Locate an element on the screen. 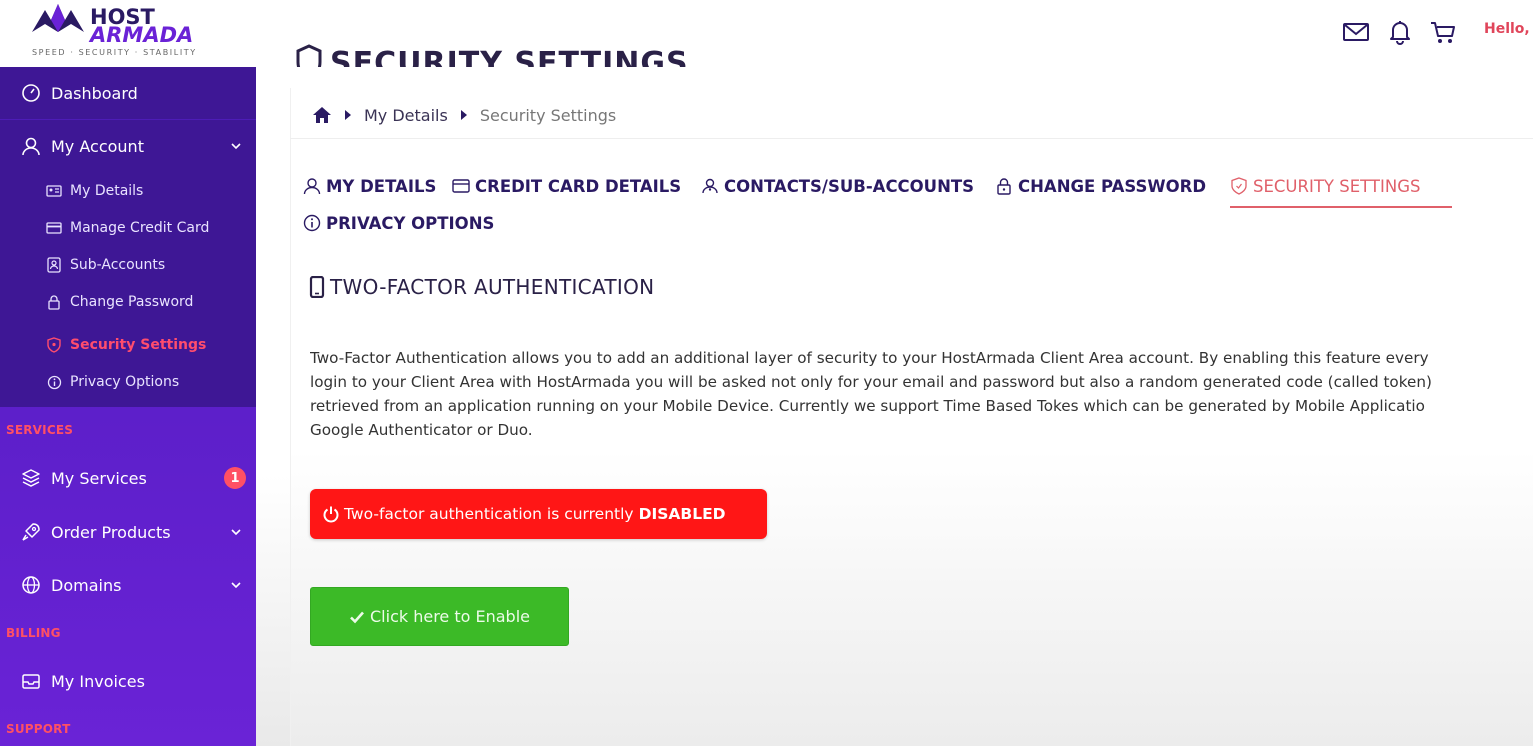  sidebar-item-order-products: Order Products is located at coordinates (128, 532).